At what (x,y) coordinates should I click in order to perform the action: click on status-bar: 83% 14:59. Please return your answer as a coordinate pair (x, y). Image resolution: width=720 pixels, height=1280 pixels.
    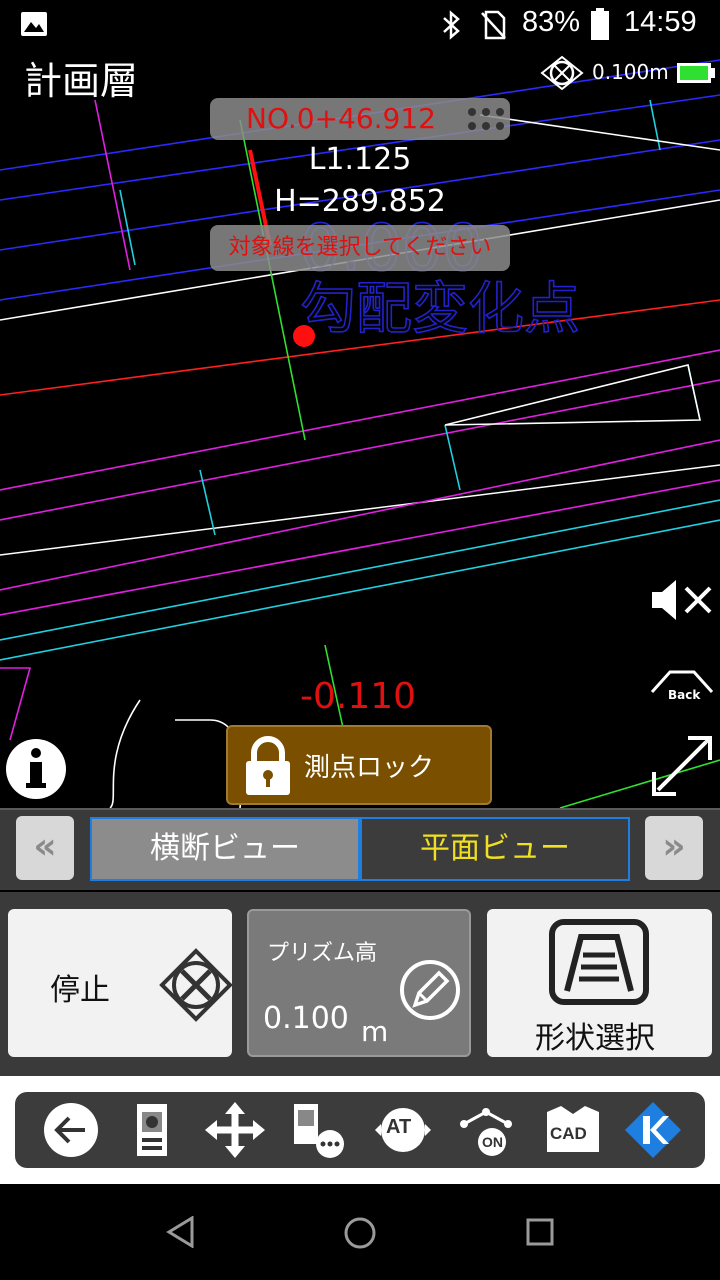
    Looking at the image, I should click on (360, 24).